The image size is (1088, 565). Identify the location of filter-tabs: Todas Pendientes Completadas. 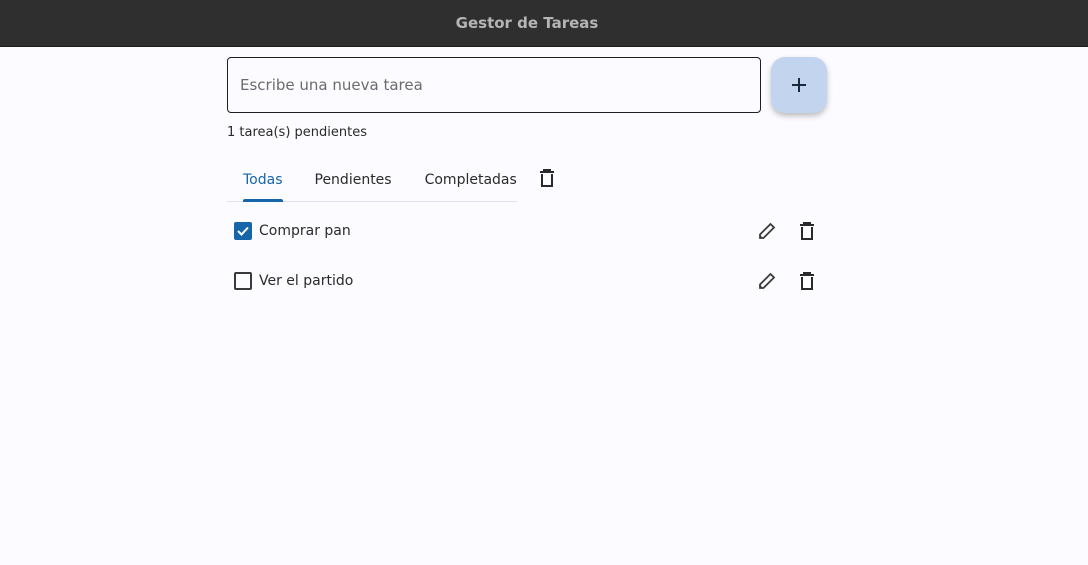
(372, 180).